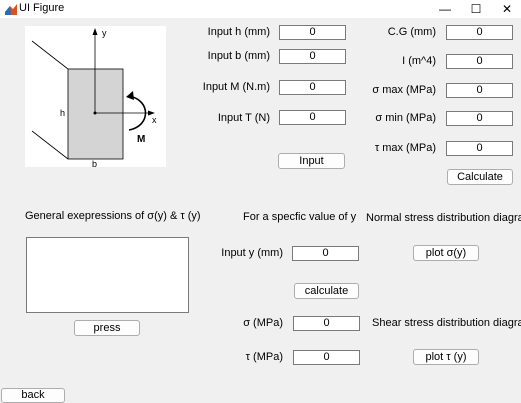 The width and height of the screenshot is (521, 403). Describe the element at coordinates (141, 139) in the screenshot. I see `diagram-label-moment: M` at that location.